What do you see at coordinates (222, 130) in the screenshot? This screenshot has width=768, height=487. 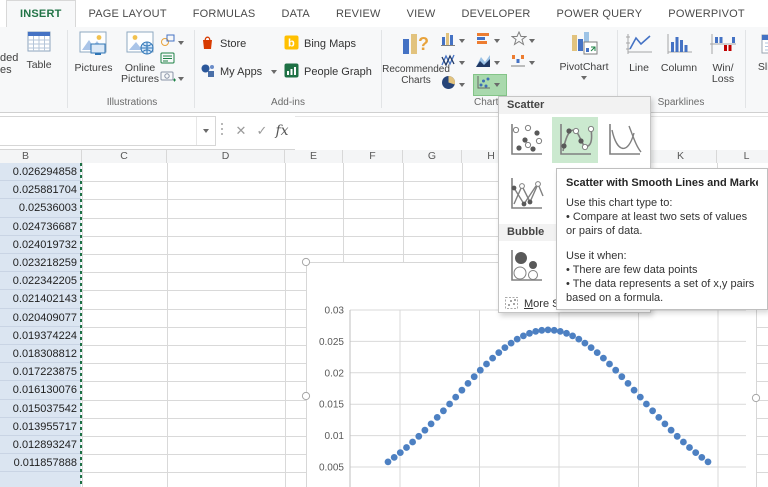 I see `formula-bar-splitter` at bounding box center [222, 130].